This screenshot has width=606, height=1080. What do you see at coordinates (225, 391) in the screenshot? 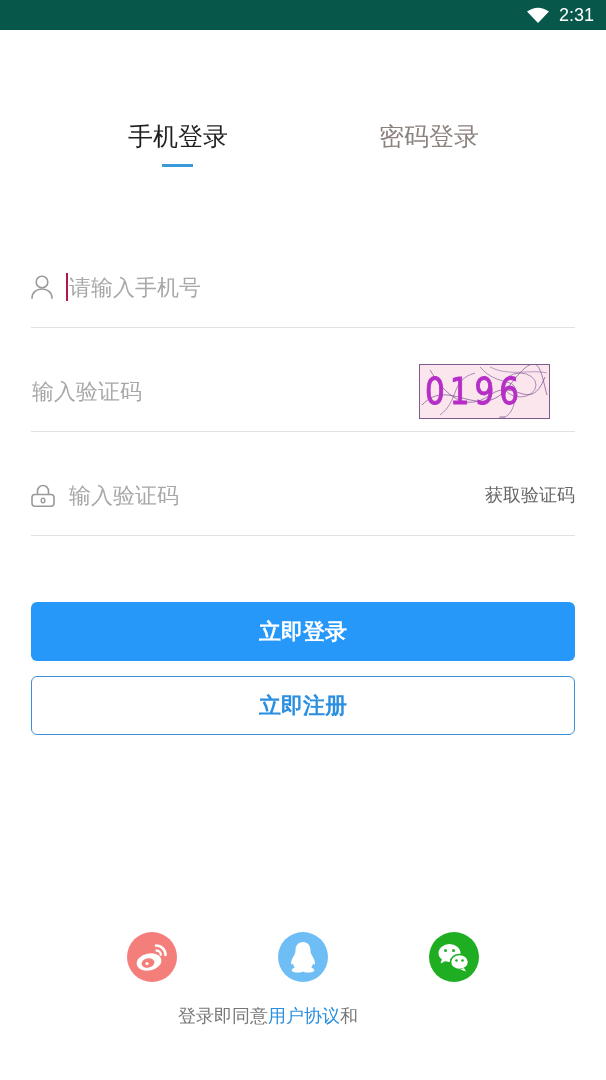
I see `captcha-input: 输入验证码` at bounding box center [225, 391].